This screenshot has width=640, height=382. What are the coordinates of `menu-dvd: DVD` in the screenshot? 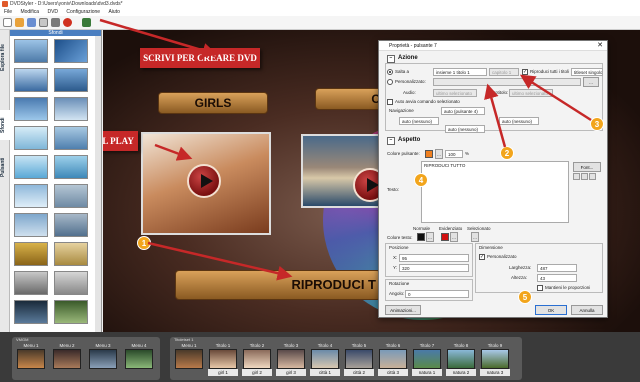 It's located at (52, 12).